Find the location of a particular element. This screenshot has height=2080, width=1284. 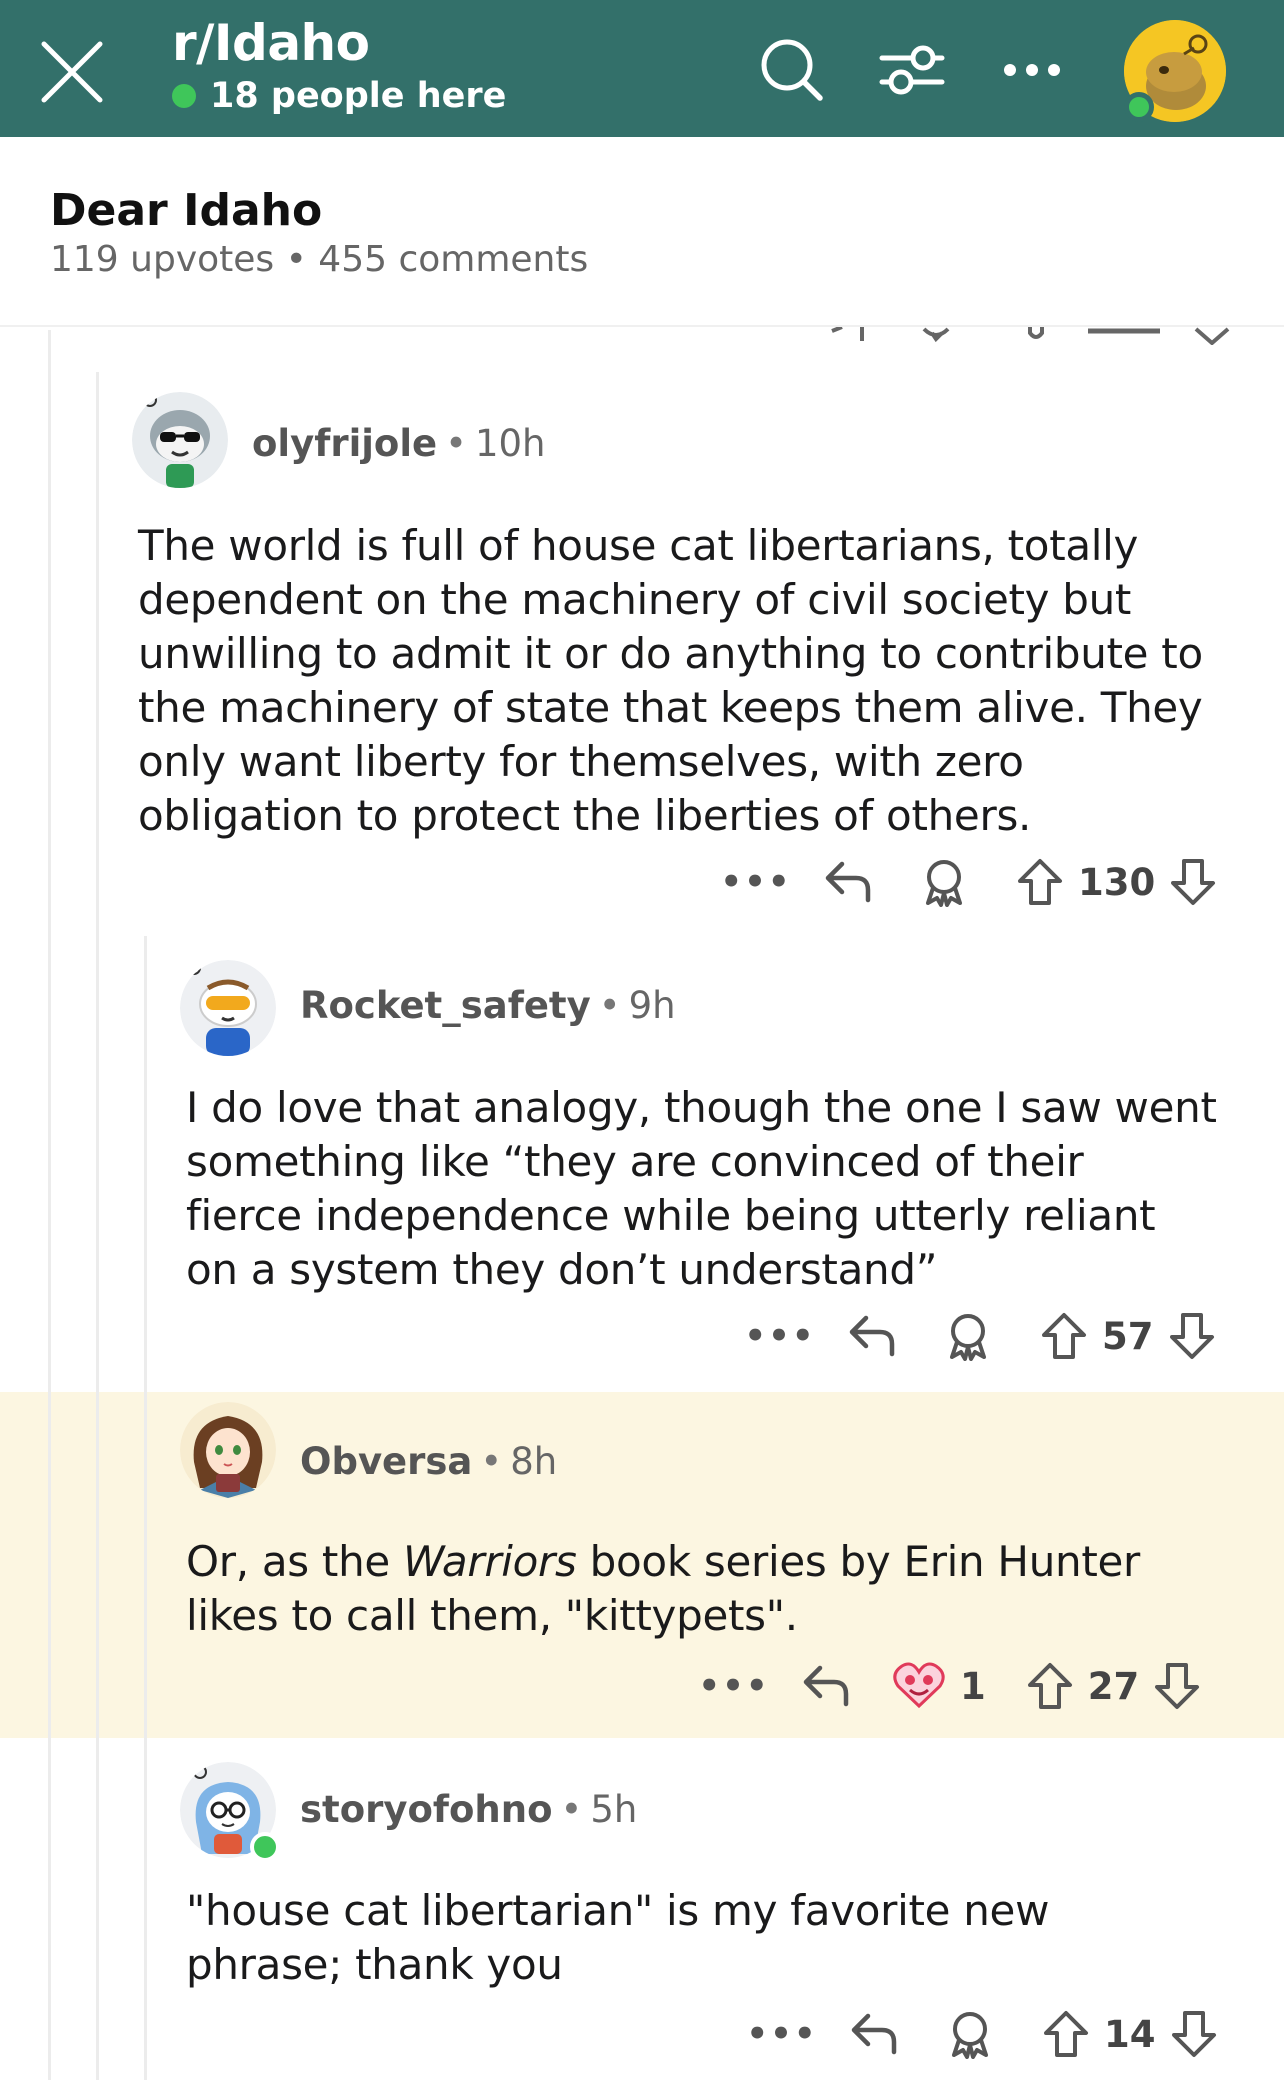

heart-eyes-award-icon is located at coordinates (919, 1685).